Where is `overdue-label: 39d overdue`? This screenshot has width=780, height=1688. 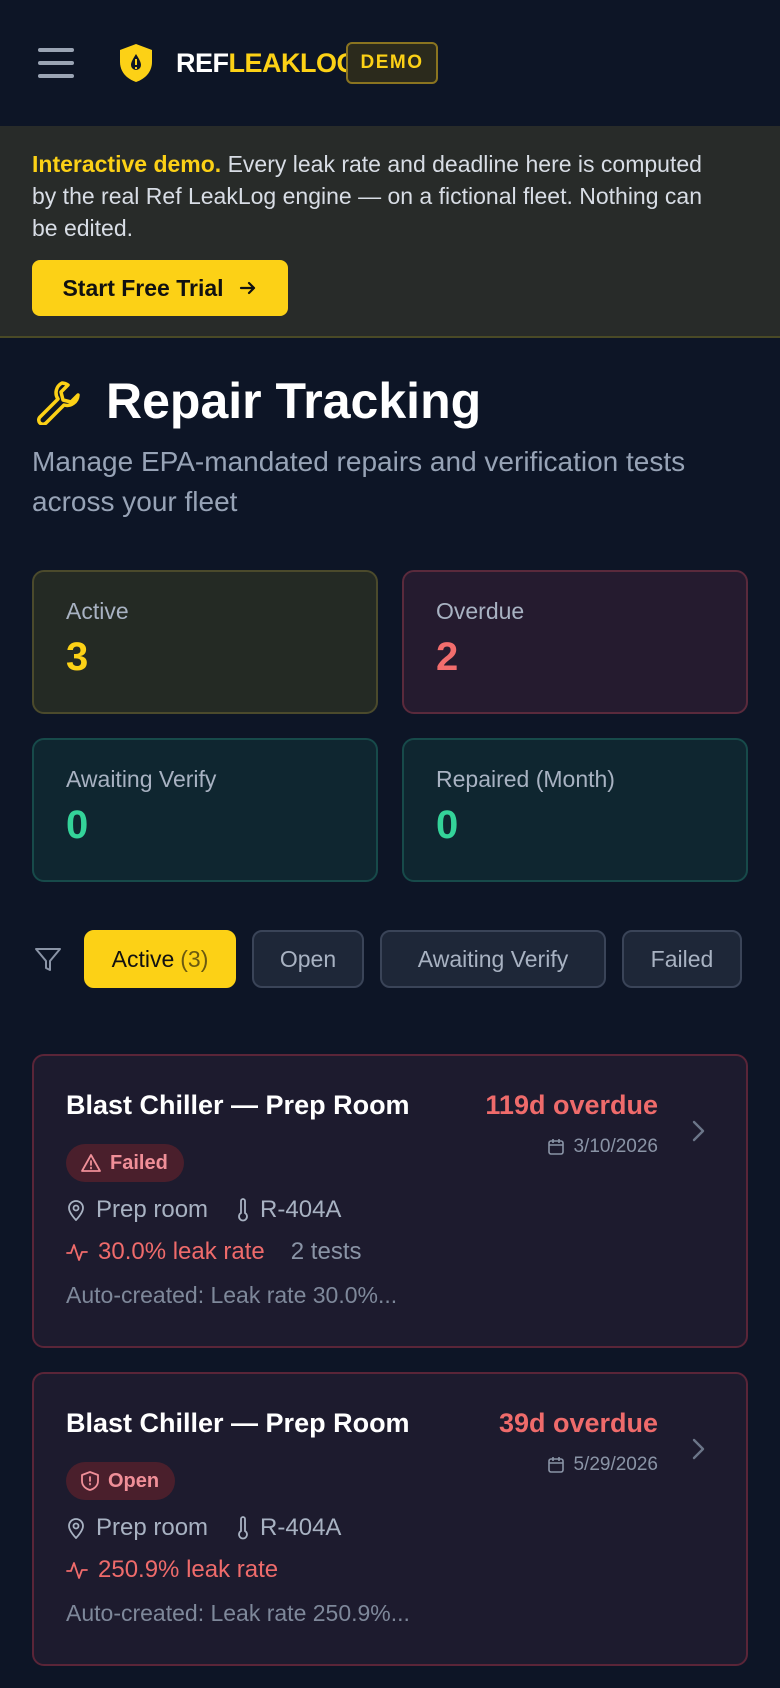
overdue-label: 39d overdue is located at coordinates (578, 1423).